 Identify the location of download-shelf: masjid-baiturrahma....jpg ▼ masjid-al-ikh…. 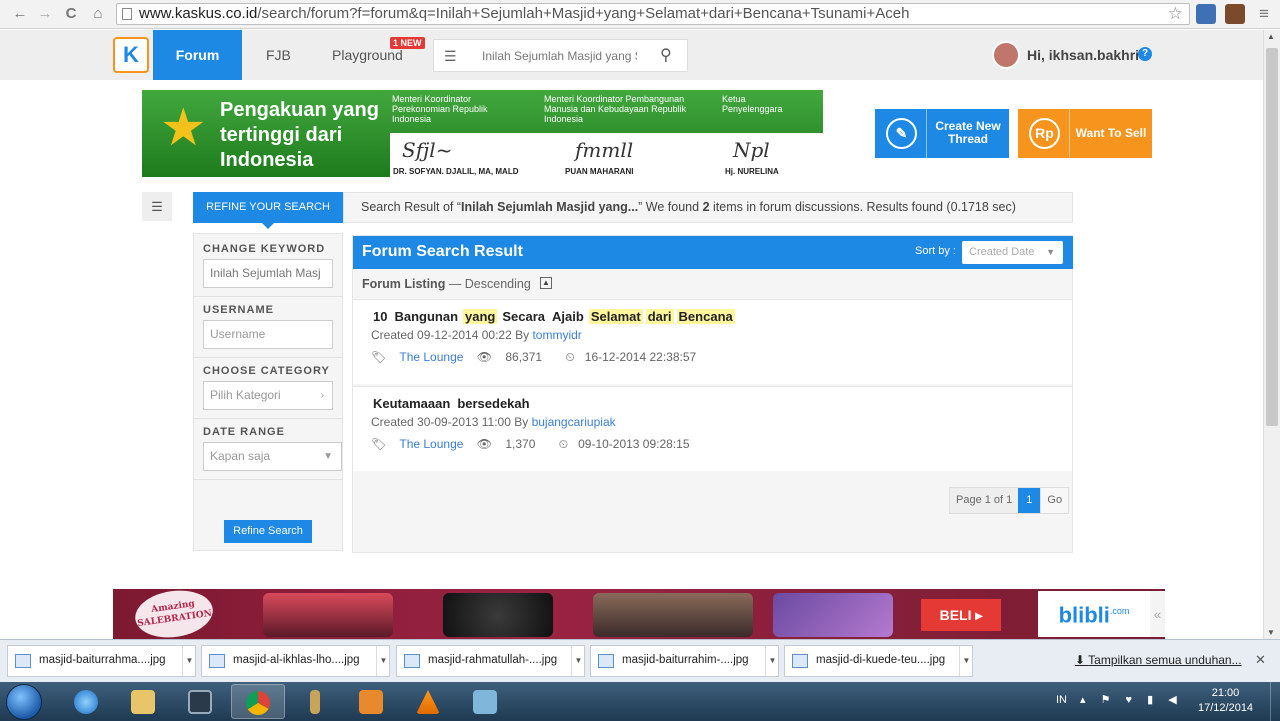
(640, 660).